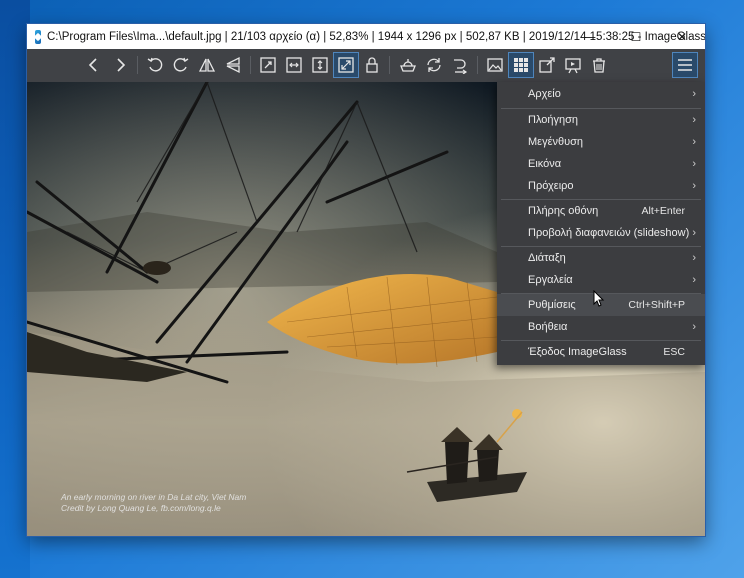 Image resolution: width=744 pixels, height=578 pixels. I want to click on menu-item-slideshow: Προβολή διαφανειών (slideshow) ›, so click(601, 233).